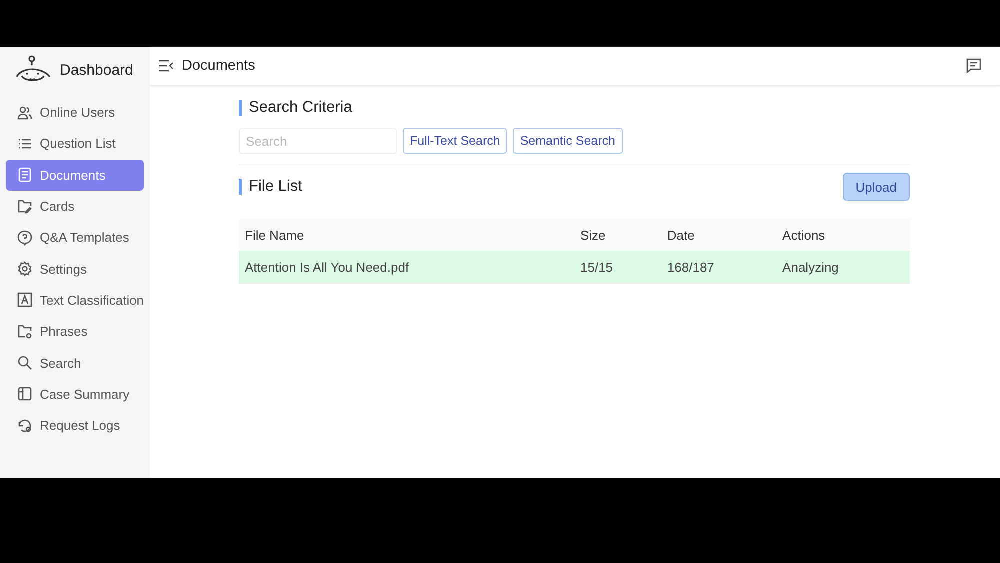  What do you see at coordinates (270, 187) in the screenshot?
I see `section-title: File List` at bounding box center [270, 187].